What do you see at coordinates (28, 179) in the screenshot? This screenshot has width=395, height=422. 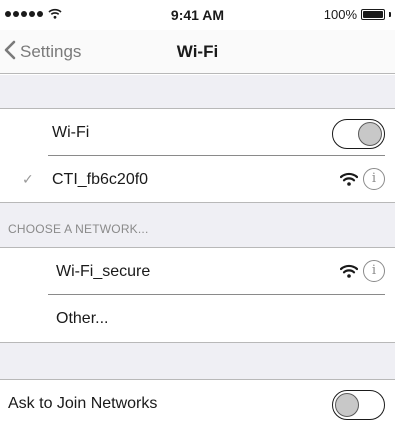 I see `checkmark-icon: ✓` at bounding box center [28, 179].